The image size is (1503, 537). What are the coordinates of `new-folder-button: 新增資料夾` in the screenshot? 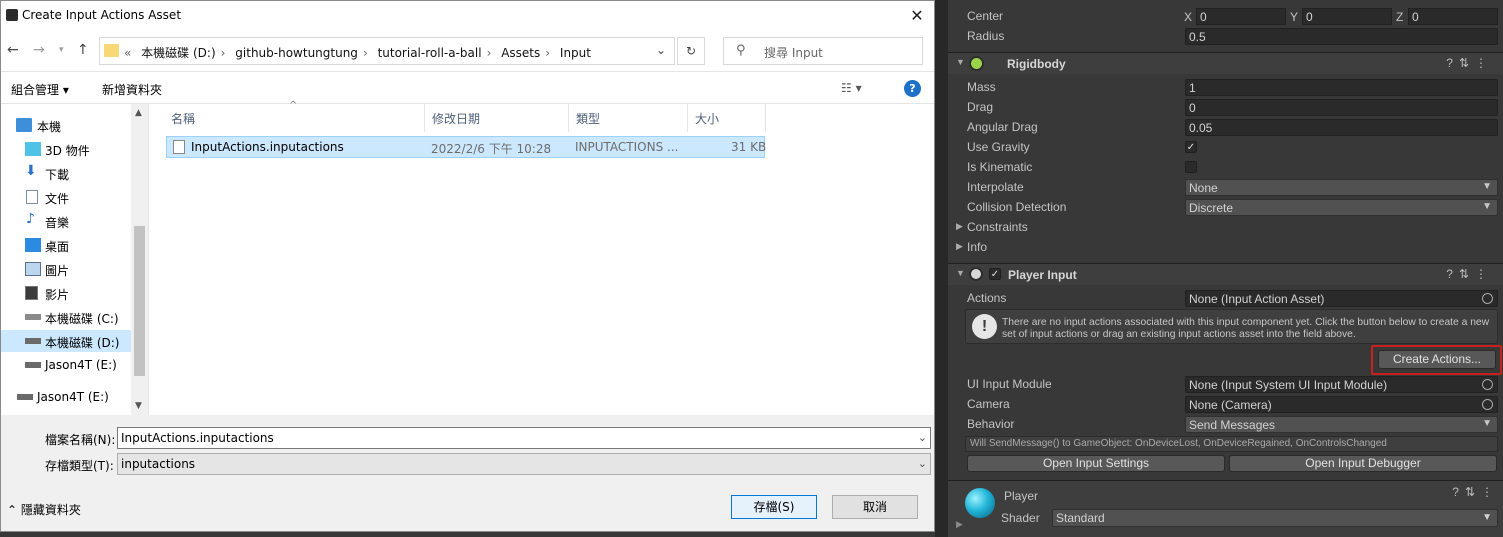 It's located at (132, 89).